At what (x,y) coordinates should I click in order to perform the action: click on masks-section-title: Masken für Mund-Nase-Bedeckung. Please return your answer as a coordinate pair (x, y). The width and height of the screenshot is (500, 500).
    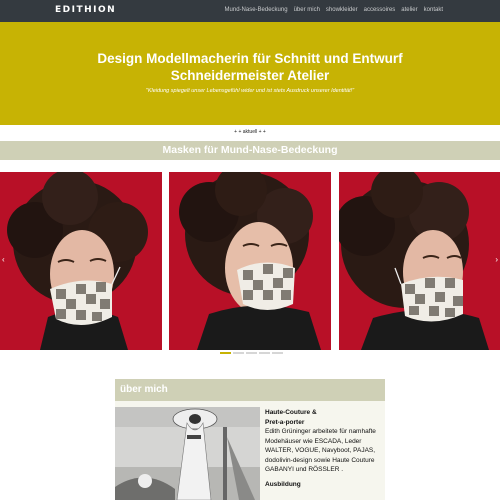
    Looking at the image, I should click on (250, 150).